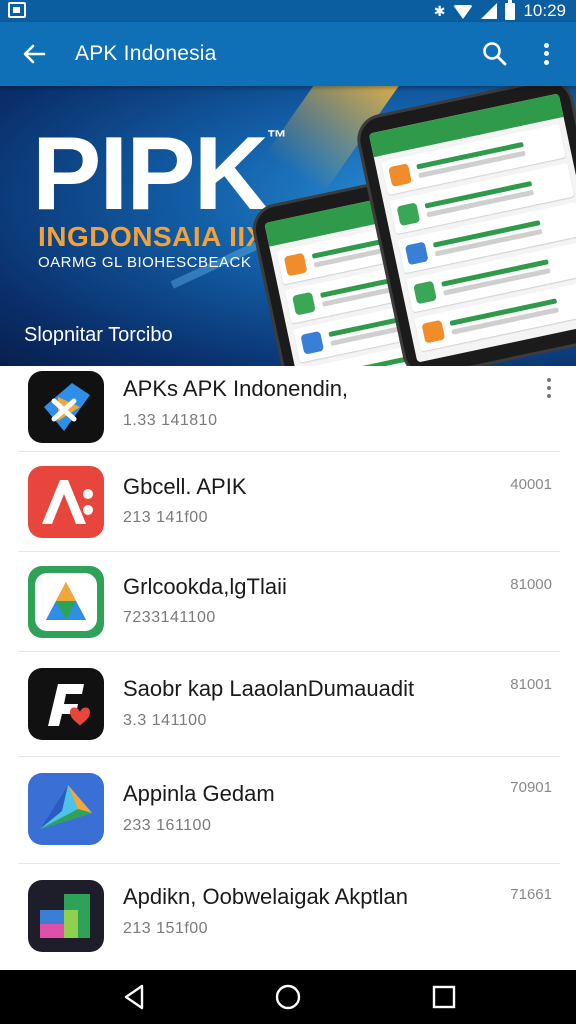 This screenshot has width=576, height=1024. Describe the element at coordinates (269, 688) in the screenshot. I see `app-name: Saobr kap LaaolanDumauadit` at that location.